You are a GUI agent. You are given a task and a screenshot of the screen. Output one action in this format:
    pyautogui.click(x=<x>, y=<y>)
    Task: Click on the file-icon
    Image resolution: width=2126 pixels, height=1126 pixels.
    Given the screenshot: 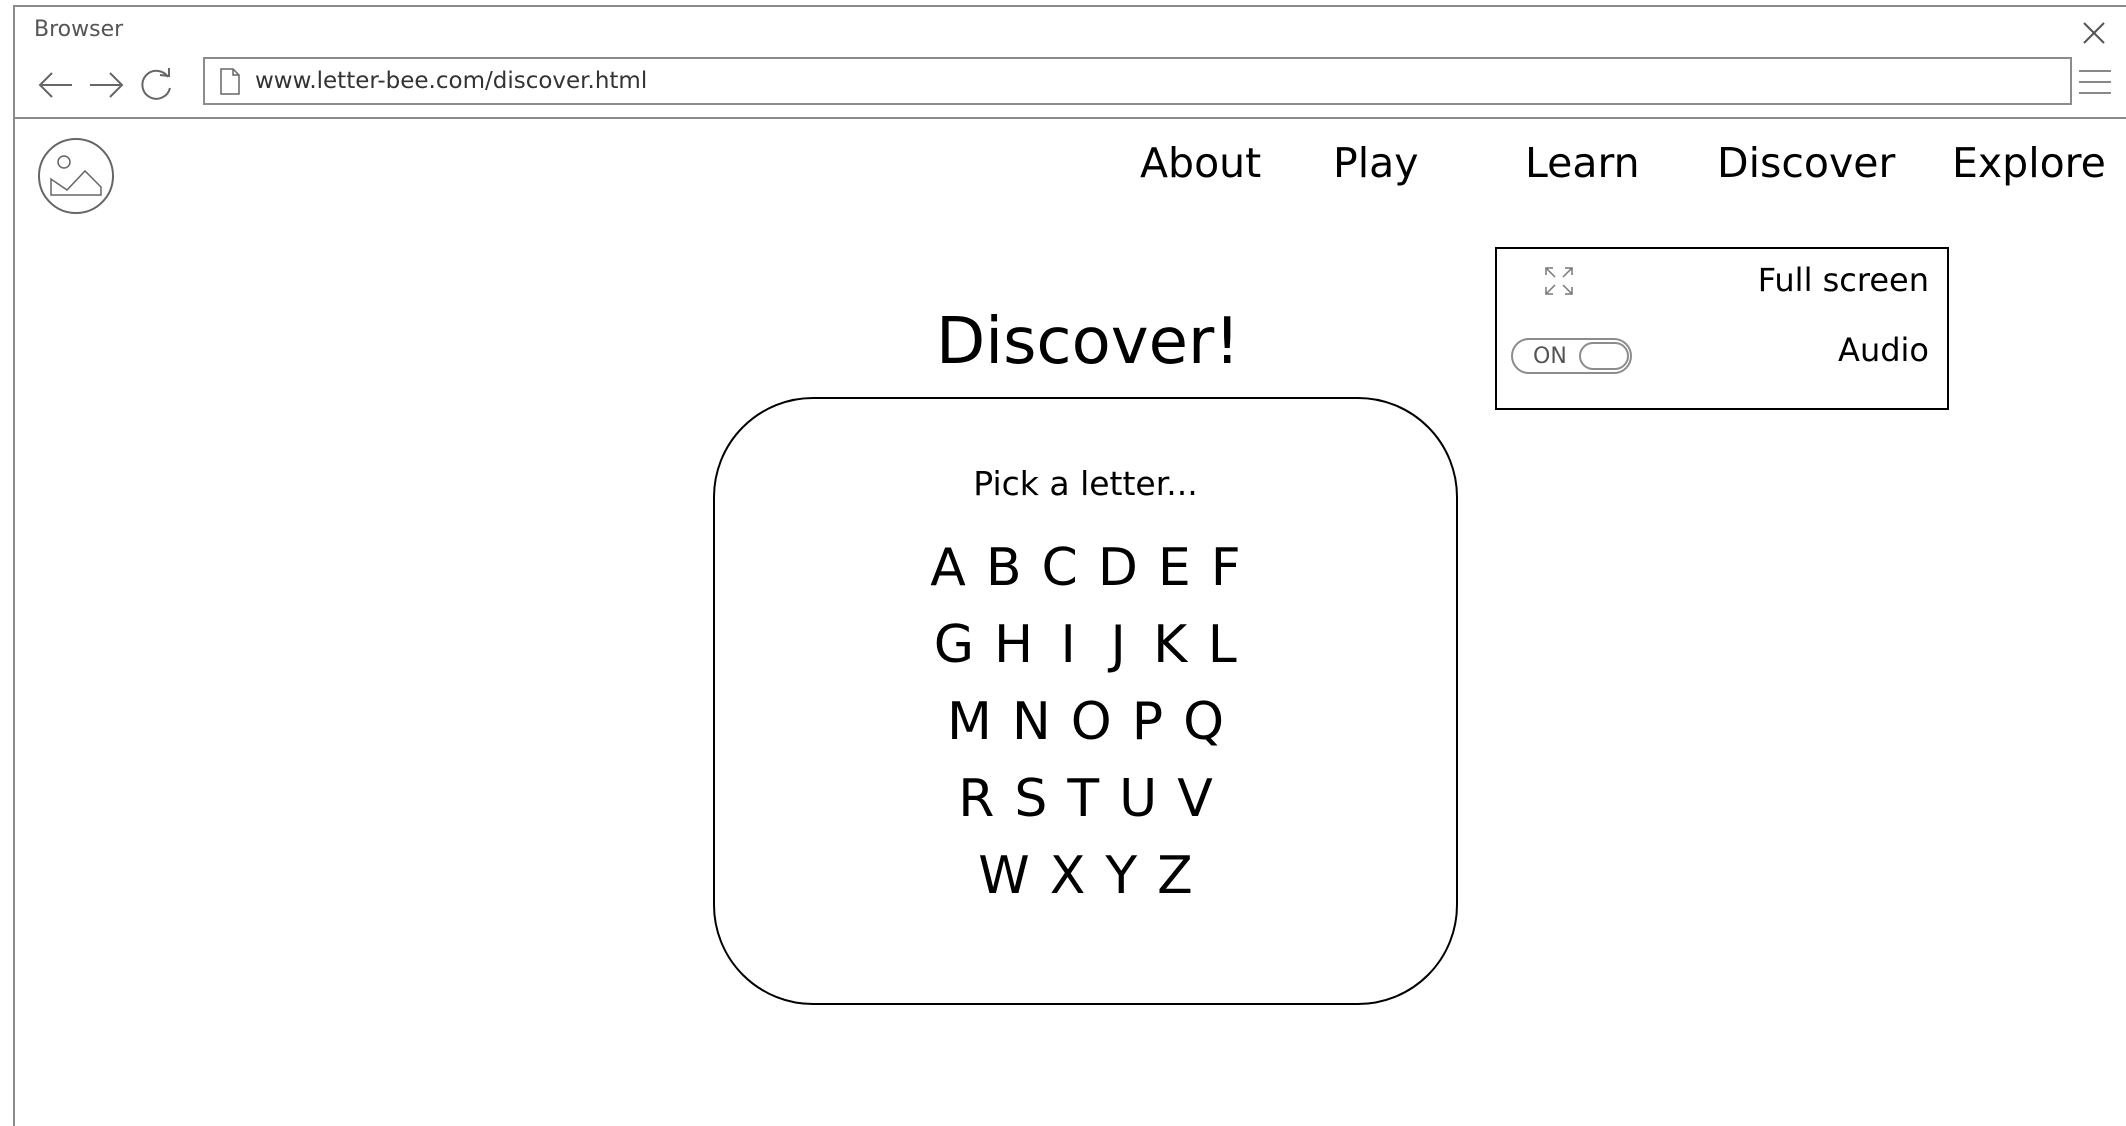 What is the action you would take?
    pyautogui.click(x=230, y=81)
    